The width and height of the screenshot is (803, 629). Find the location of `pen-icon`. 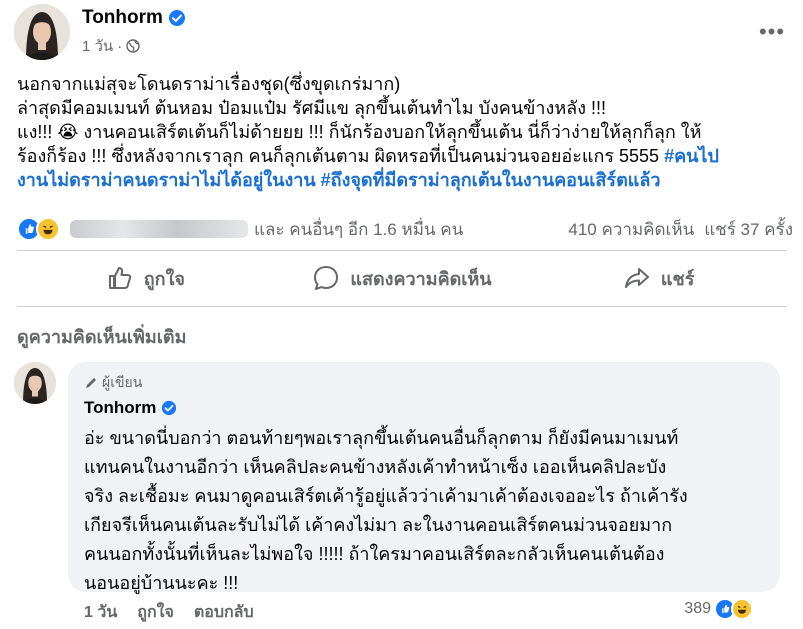

pen-icon is located at coordinates (91, 383).